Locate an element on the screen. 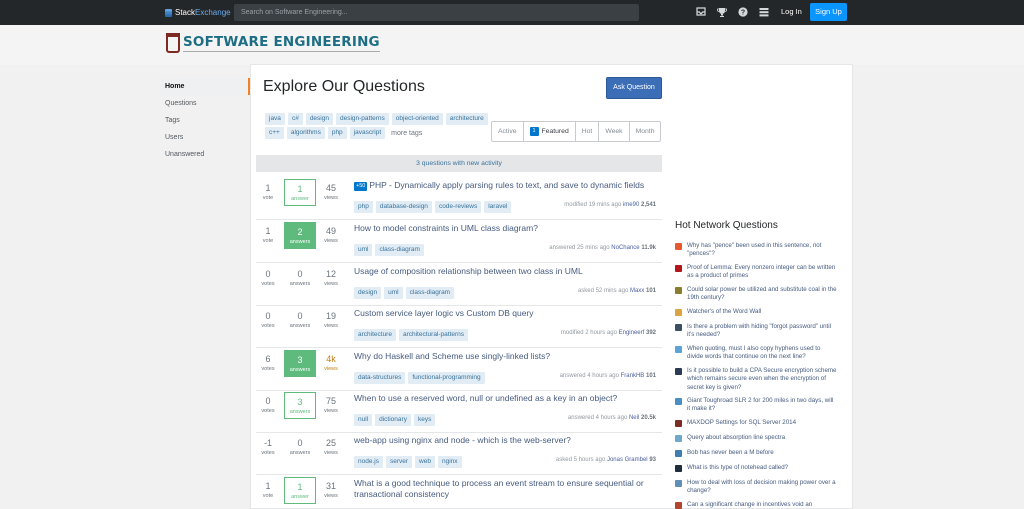  tag: javascript is located at coordinates (367, 133).